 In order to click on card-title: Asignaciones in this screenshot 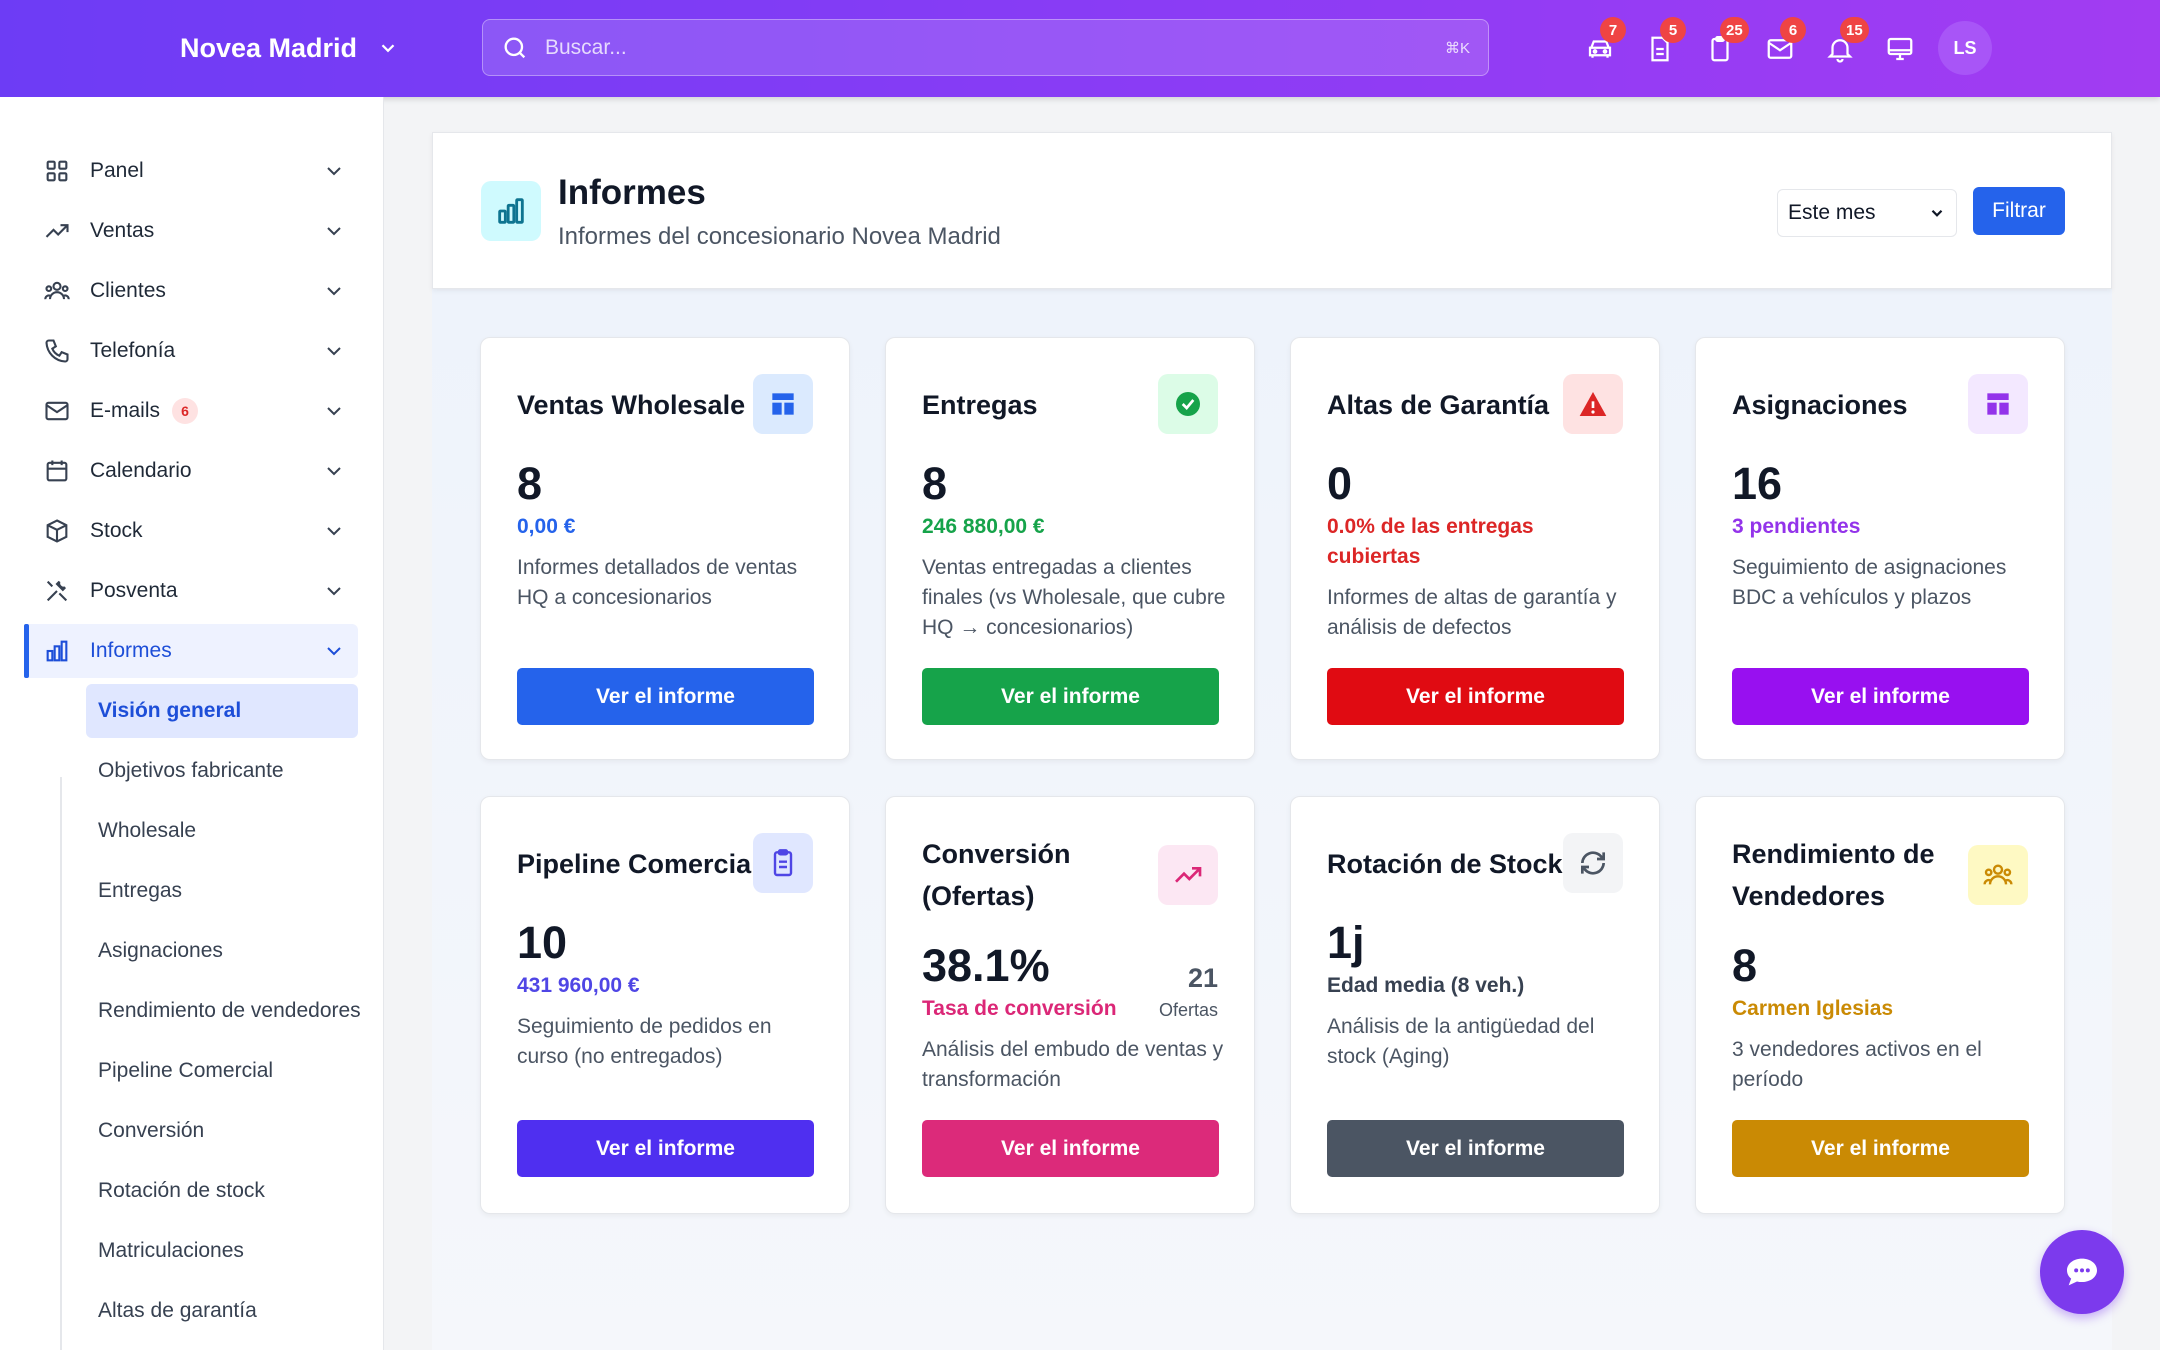, I will do `click(1820, 405)`.